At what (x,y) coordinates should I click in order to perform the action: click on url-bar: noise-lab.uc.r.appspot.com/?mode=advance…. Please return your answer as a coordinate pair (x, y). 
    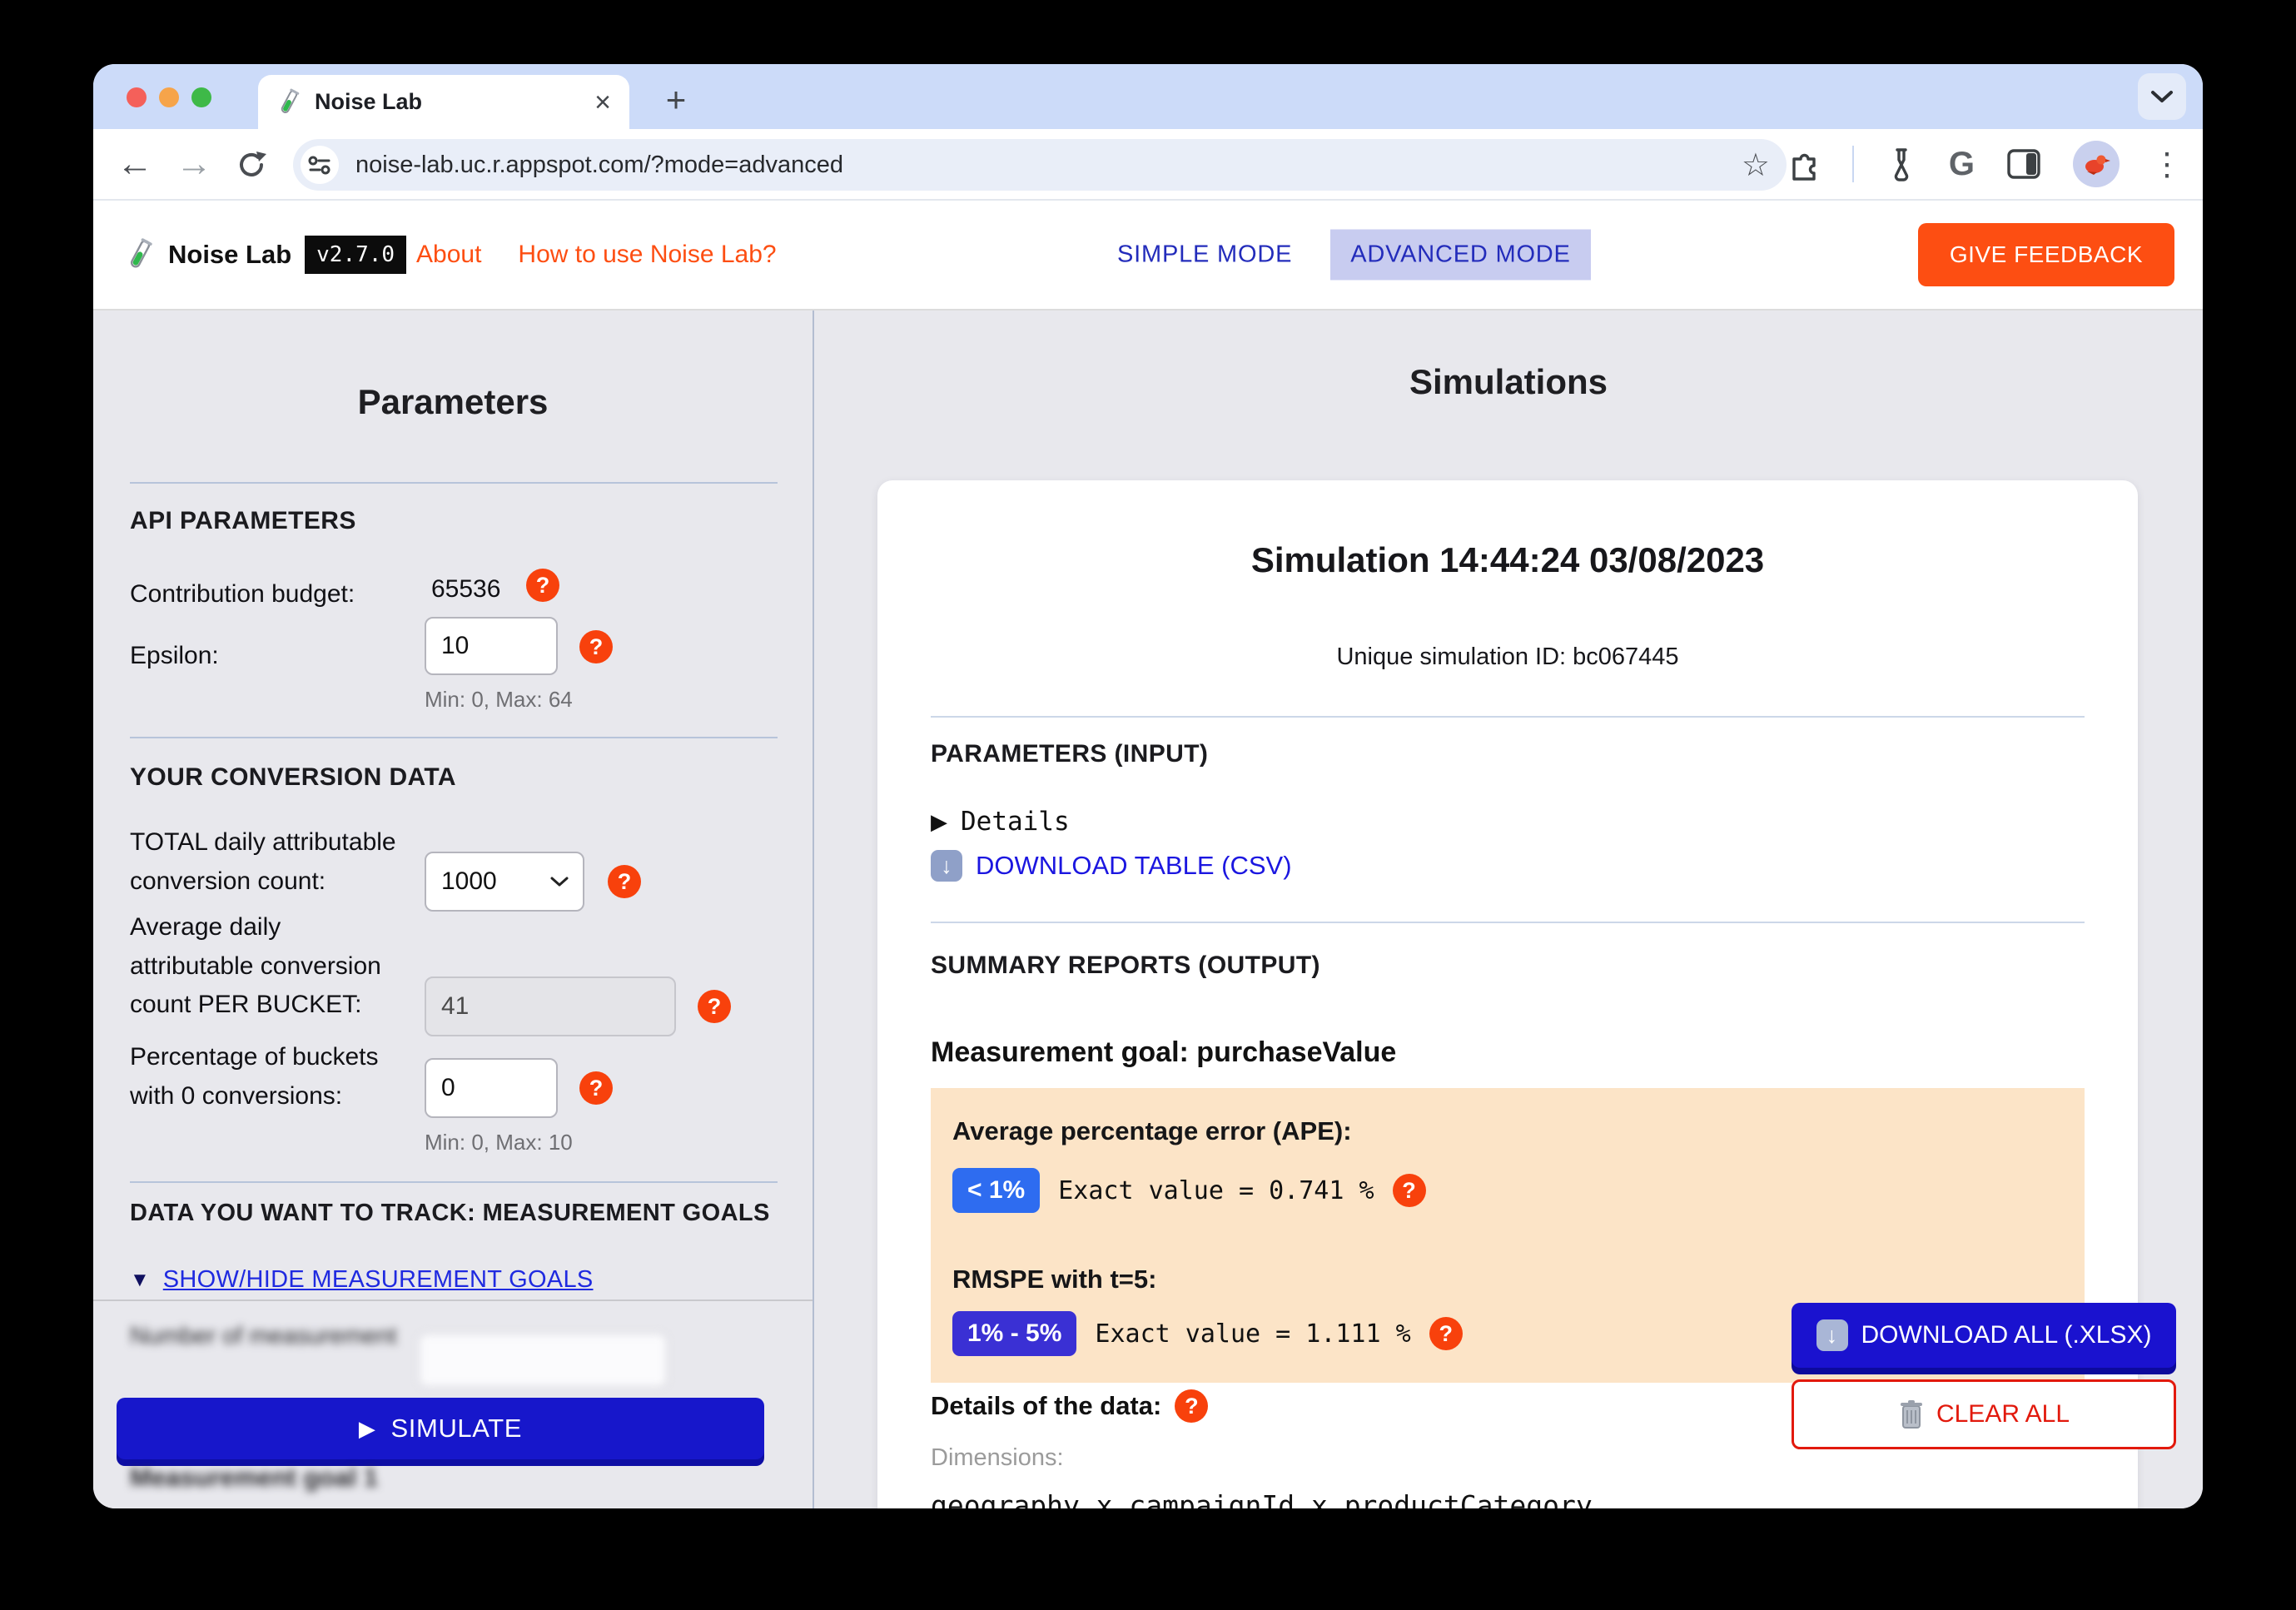
    Looking at the image, I should click on (1040, 165).